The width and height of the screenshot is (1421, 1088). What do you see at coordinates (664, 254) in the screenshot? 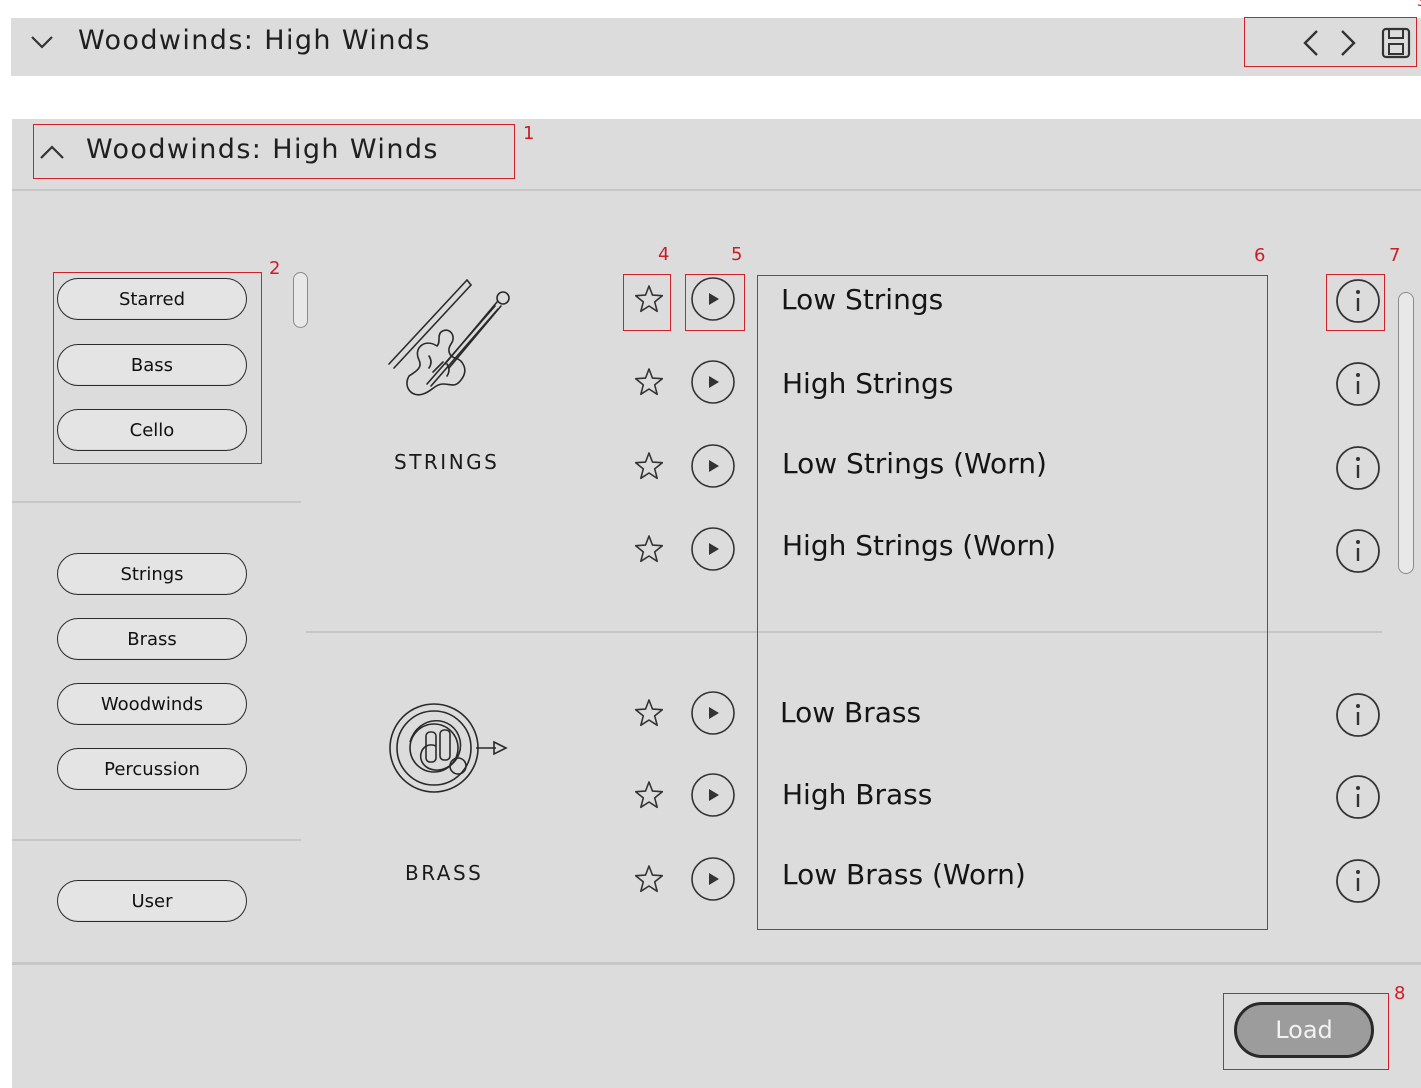
I see `annotation-number-4: 4` at bounding box center [664, 254].